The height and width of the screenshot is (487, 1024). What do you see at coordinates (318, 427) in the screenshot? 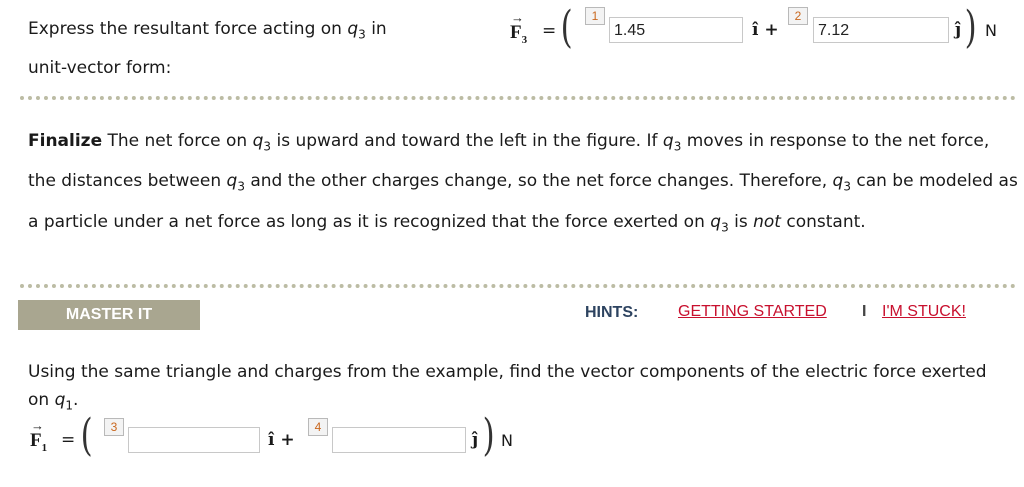
I see `answer-badge-4: 4` at bounding box center [318, 427].